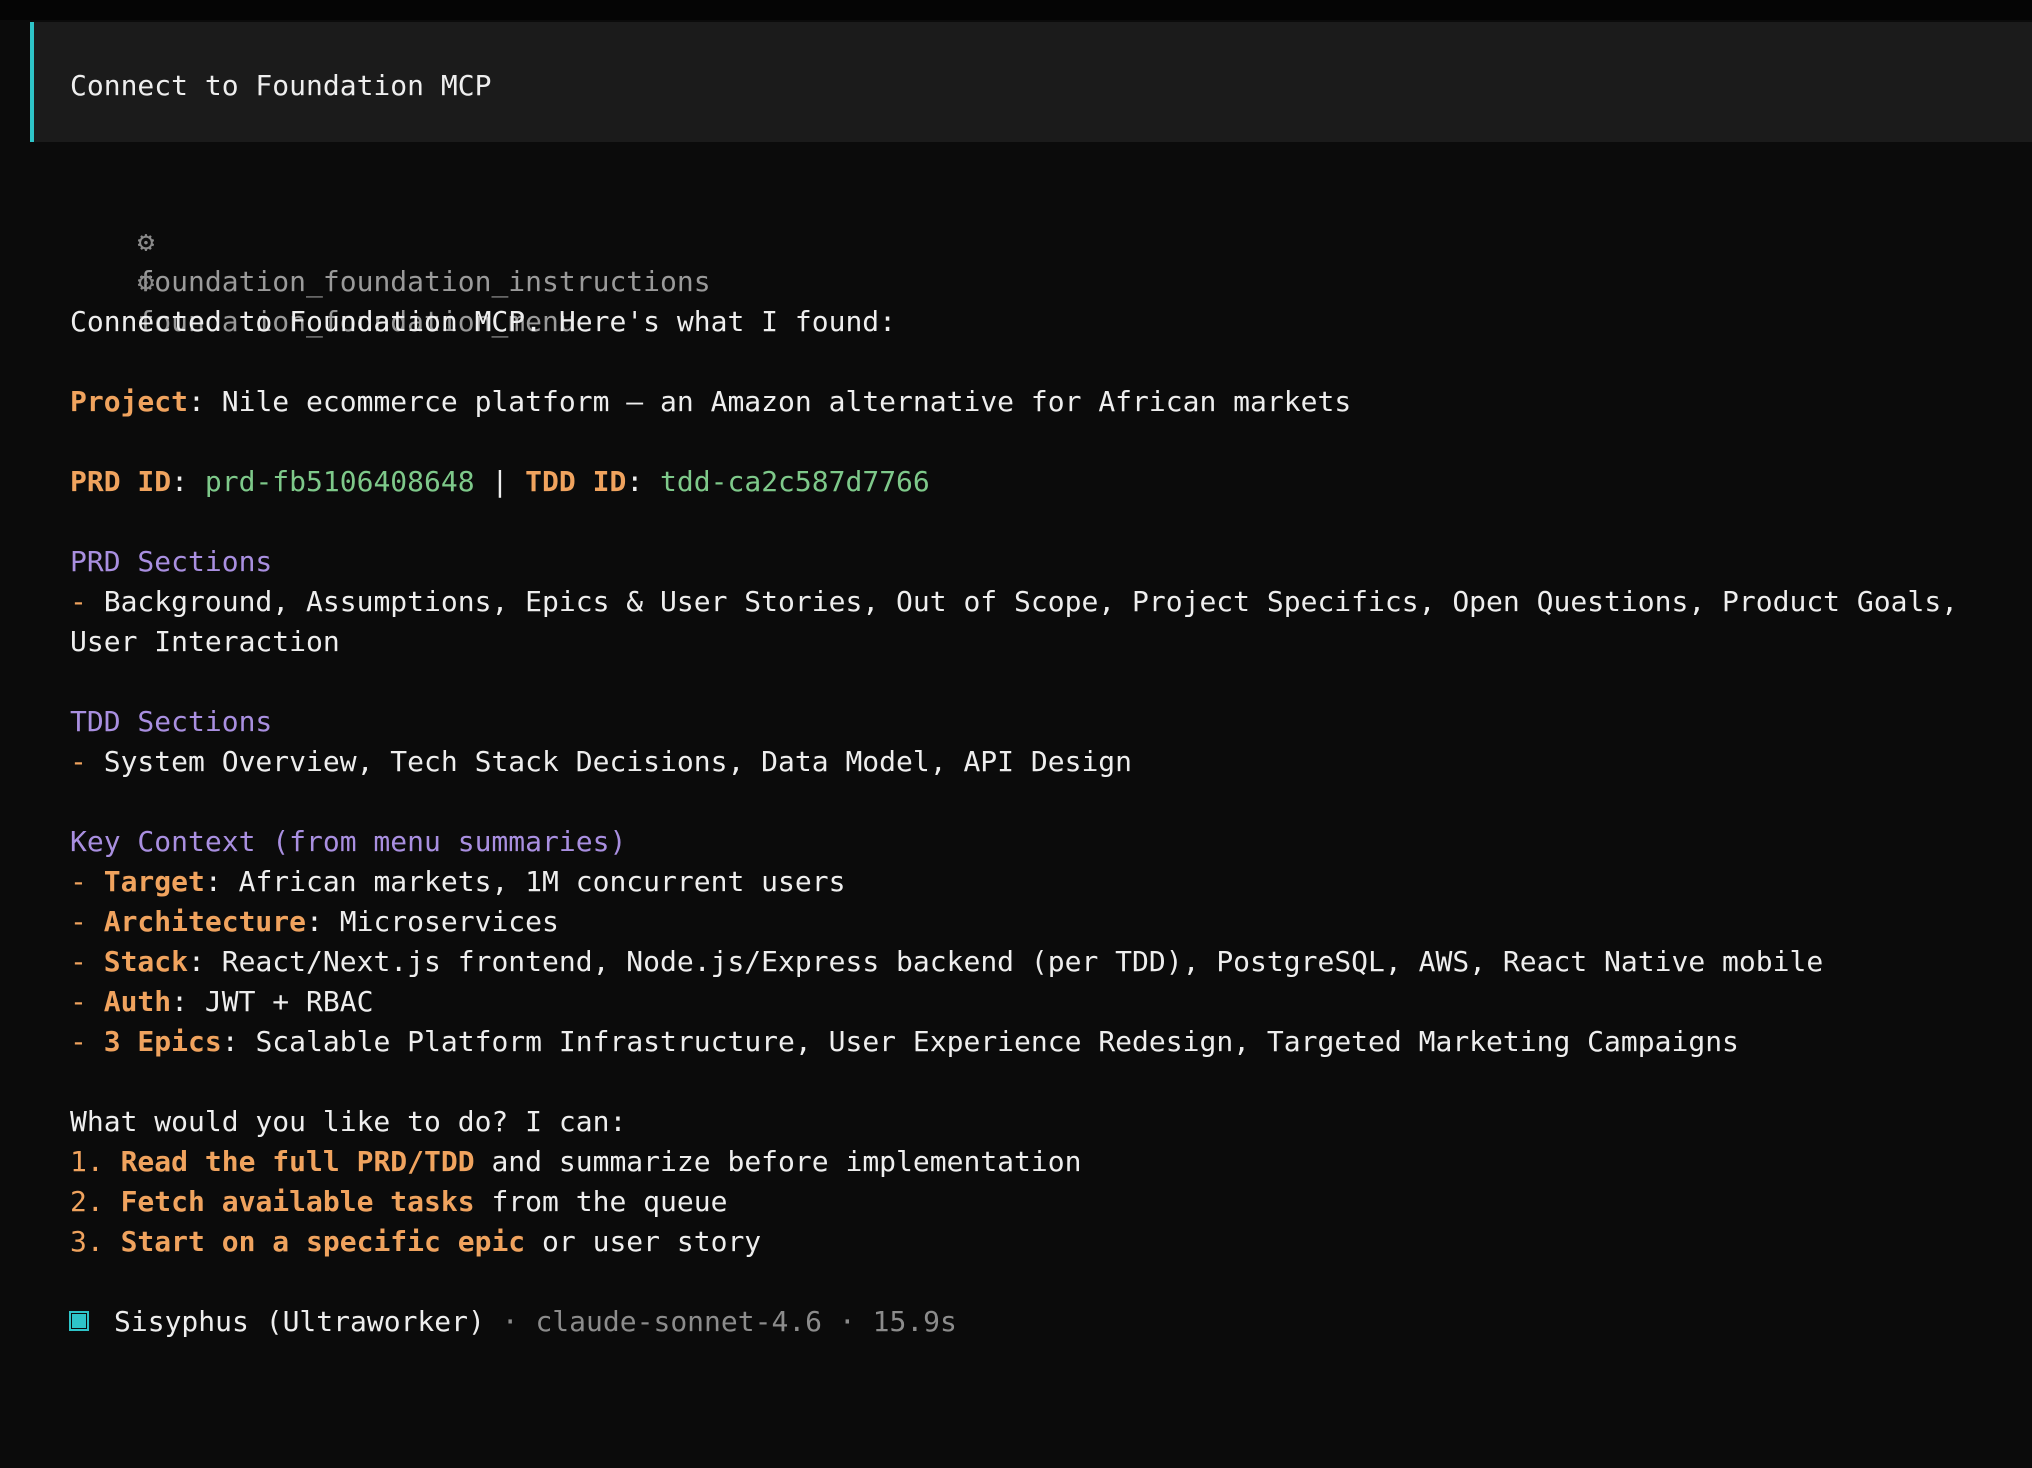 The height and width of the screenshot is (1468, 2032). What do you see at coordinates (601, 1201) in the screenshot?
I see `option-rest: from the queue` at bounding box center [601, 1201].